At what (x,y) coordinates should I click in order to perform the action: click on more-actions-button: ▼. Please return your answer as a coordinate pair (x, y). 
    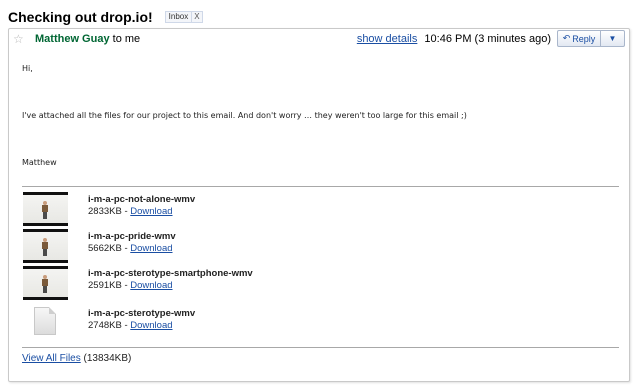
    Looking at the image, I should click on (613, 38).